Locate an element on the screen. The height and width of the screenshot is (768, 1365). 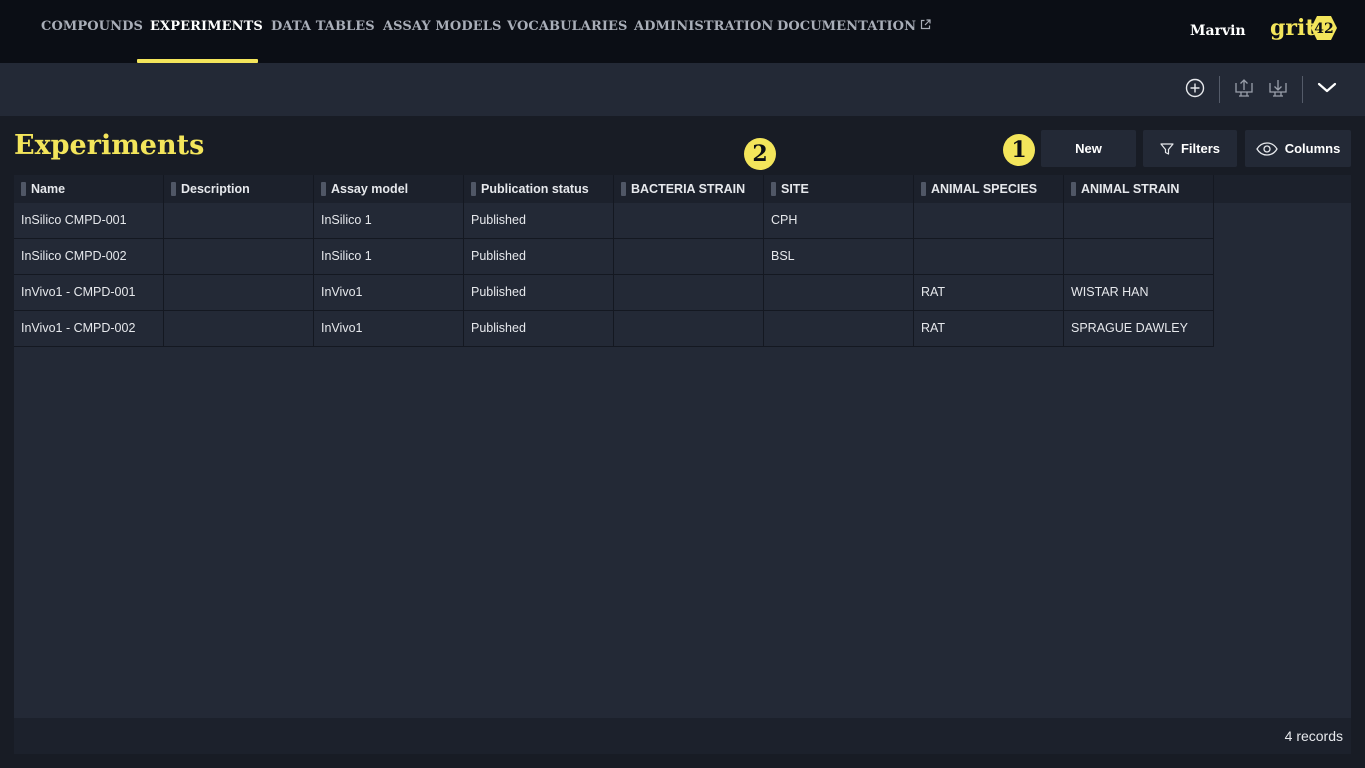
column-header-assay-model: Assay model is located at coordinates (389, 189).